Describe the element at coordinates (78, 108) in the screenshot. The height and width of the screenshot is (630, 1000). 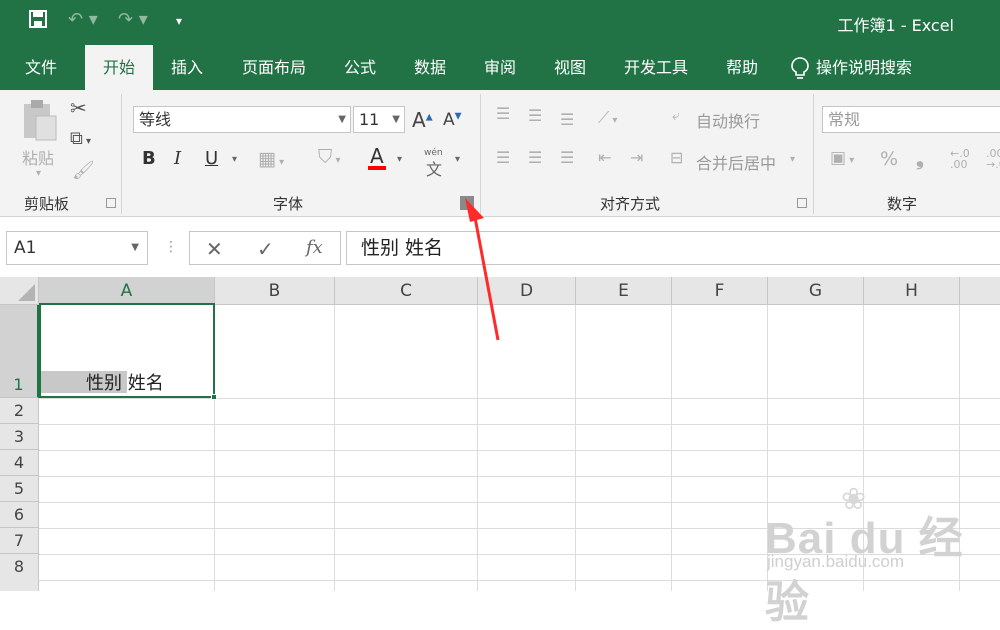
I see `cut-icon: ✂` at that location.